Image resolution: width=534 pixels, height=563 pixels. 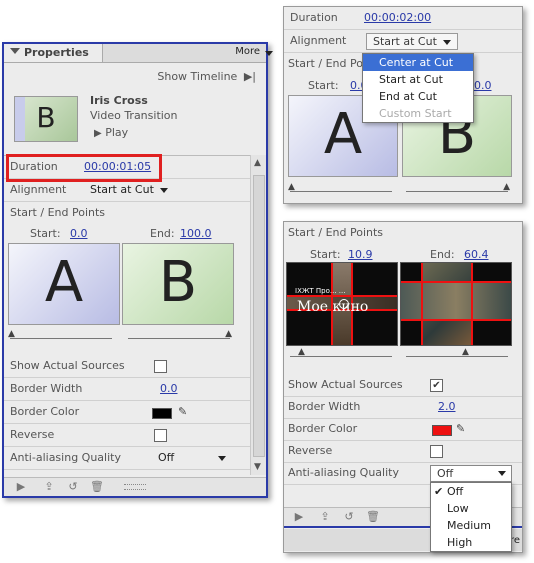 I want to click on br-preview-b-border-h, so click(x=456, y=301).